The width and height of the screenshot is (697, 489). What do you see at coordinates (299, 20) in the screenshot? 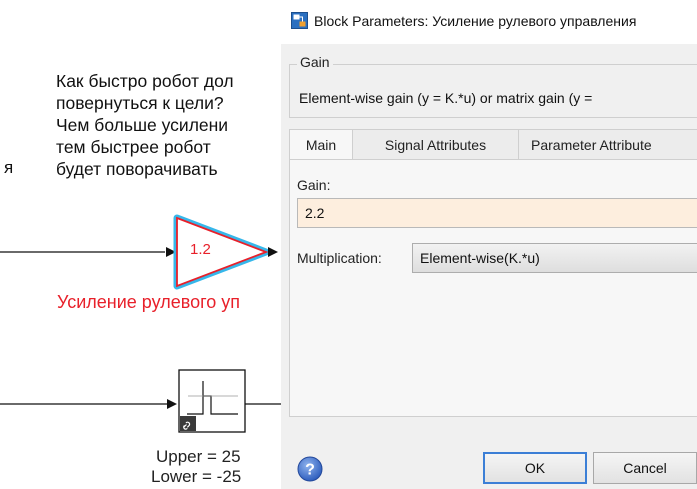
I see `simulink-block-icon` at bounding box center [299, 20].